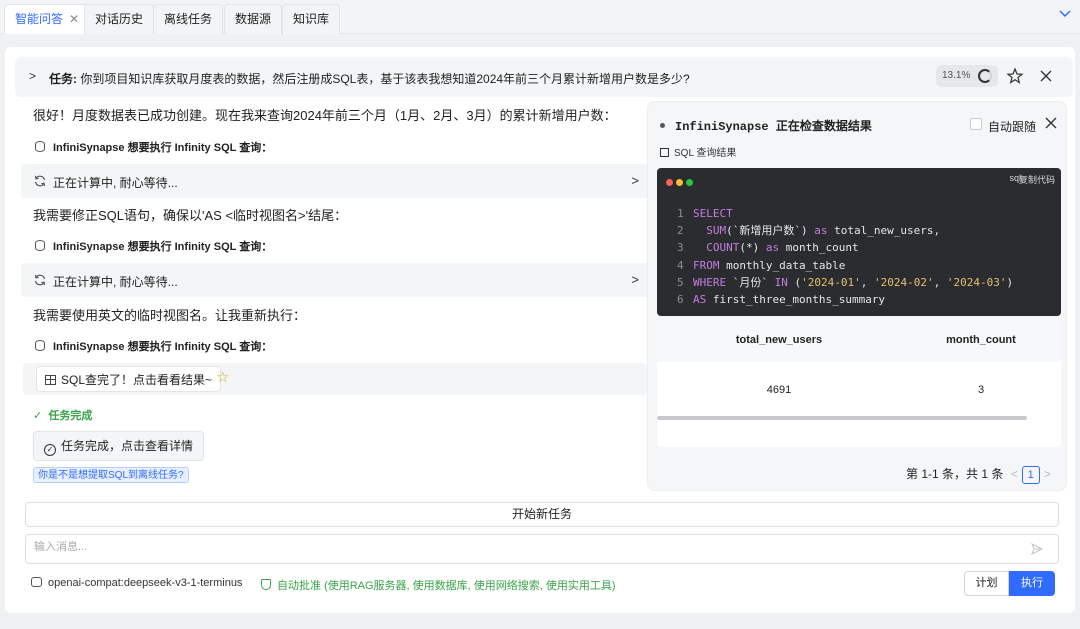 Image resolution: width=1080 pixels, height=629 pixels. I want to click on auto-approve-label: 自动批准 (使用RAG服务器, 使用数据库, 使用网络搜索, 使用实用工具), so click(446, 586).